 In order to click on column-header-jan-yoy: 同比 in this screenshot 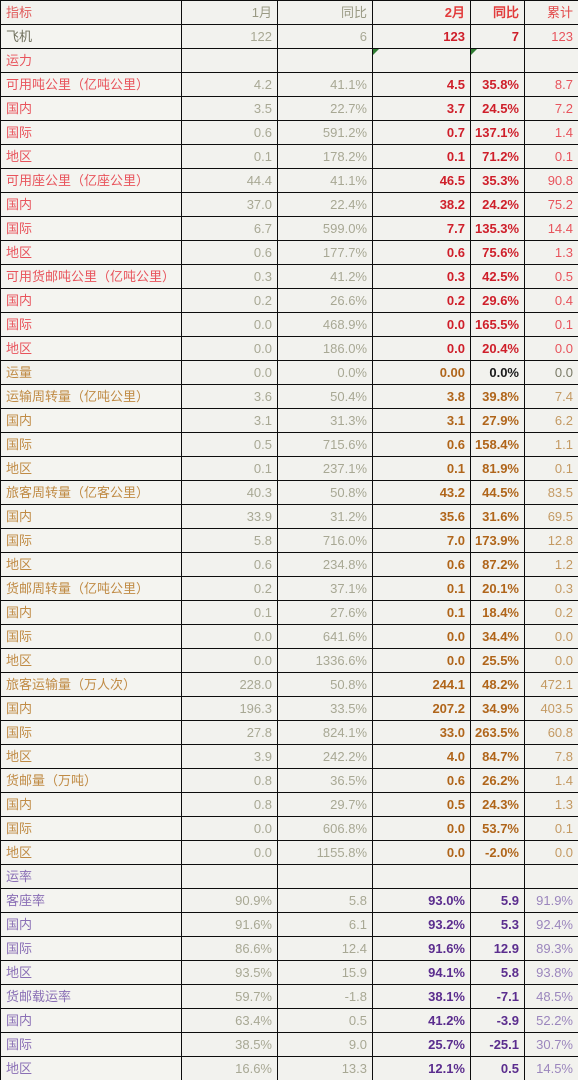, I will do `click(325, 12)`.